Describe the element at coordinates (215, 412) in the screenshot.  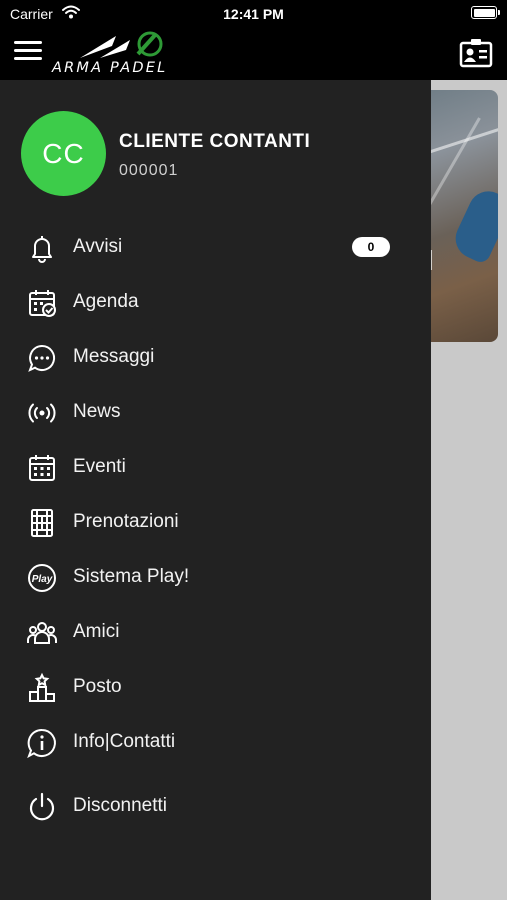
I see `menu-item-news: News` at that location.